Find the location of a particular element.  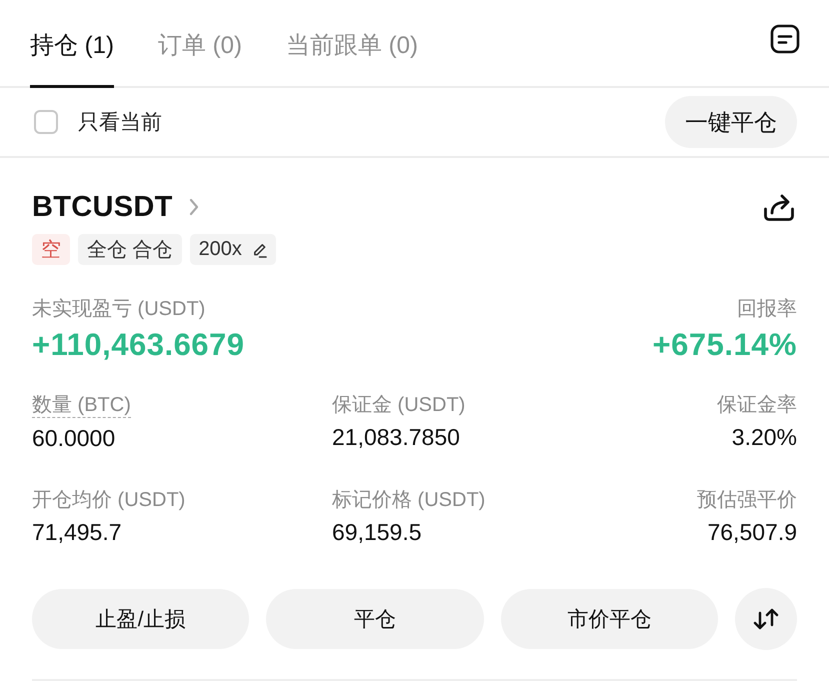

field-value: 3.20% is located at coordinates (764, 437).